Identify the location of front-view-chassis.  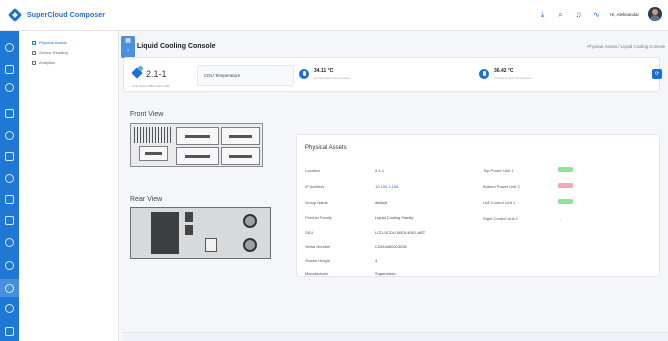
(196, 145).